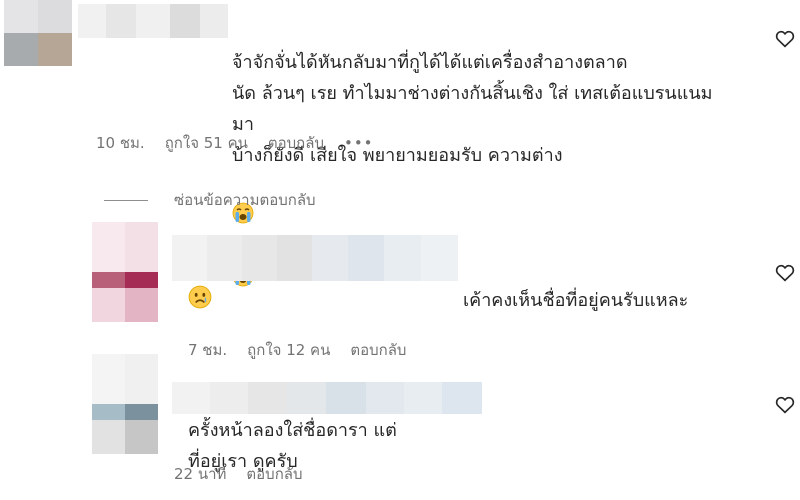 This screenshot has height=500, width=800. I want to click on hide-replies-label: ซ่อนข้อความตอบกลับ, so click(245, 200).